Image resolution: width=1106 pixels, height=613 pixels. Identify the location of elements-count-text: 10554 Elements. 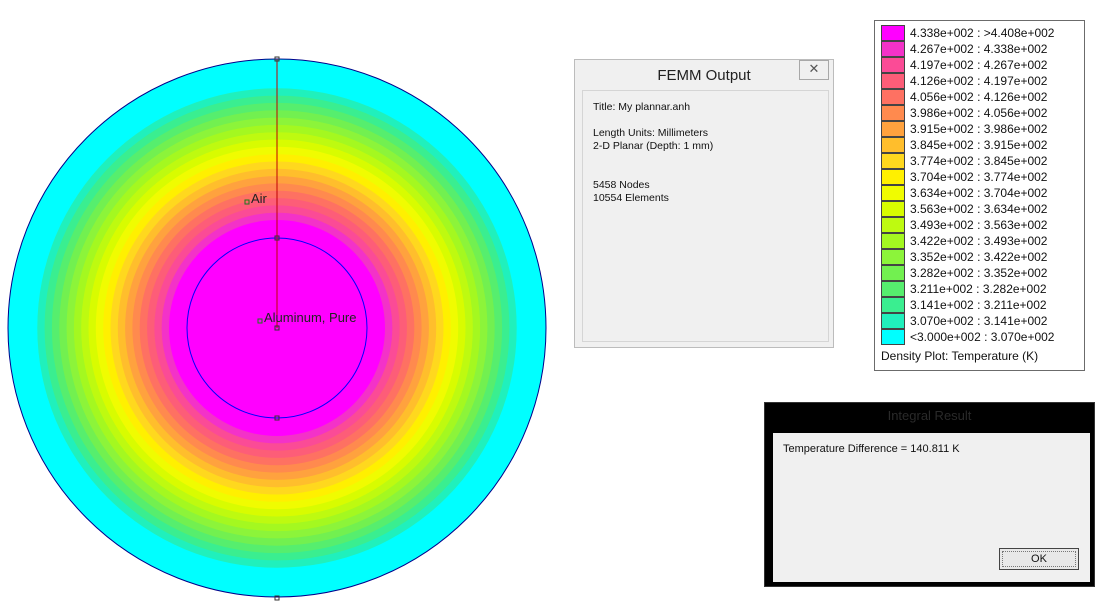
(631, 198).